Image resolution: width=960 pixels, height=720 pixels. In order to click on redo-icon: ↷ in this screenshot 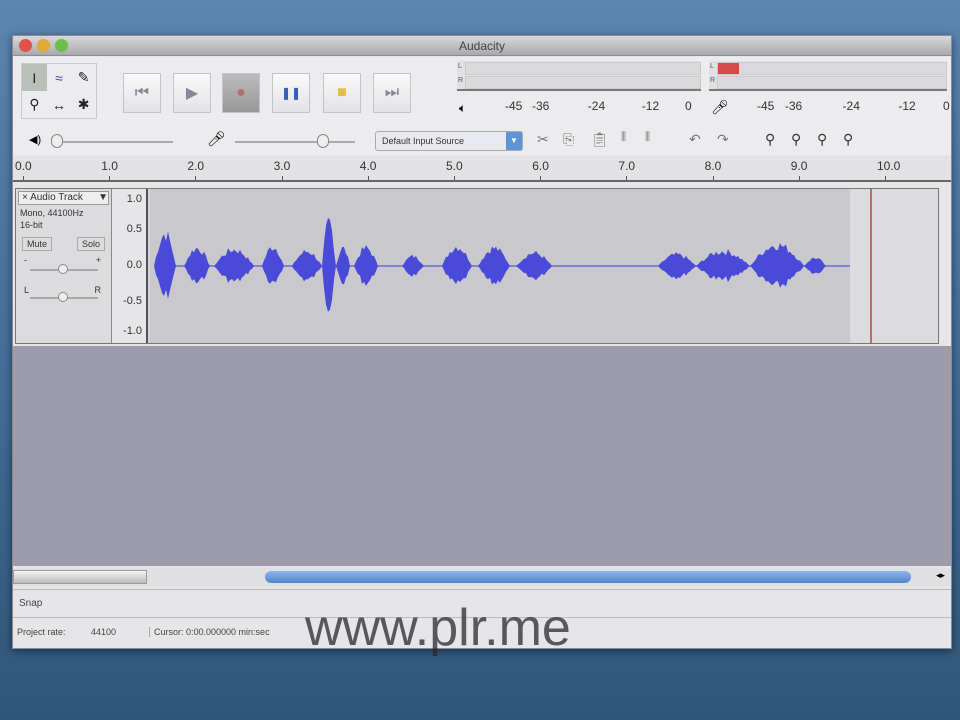, I will do `click(723, 139)`.